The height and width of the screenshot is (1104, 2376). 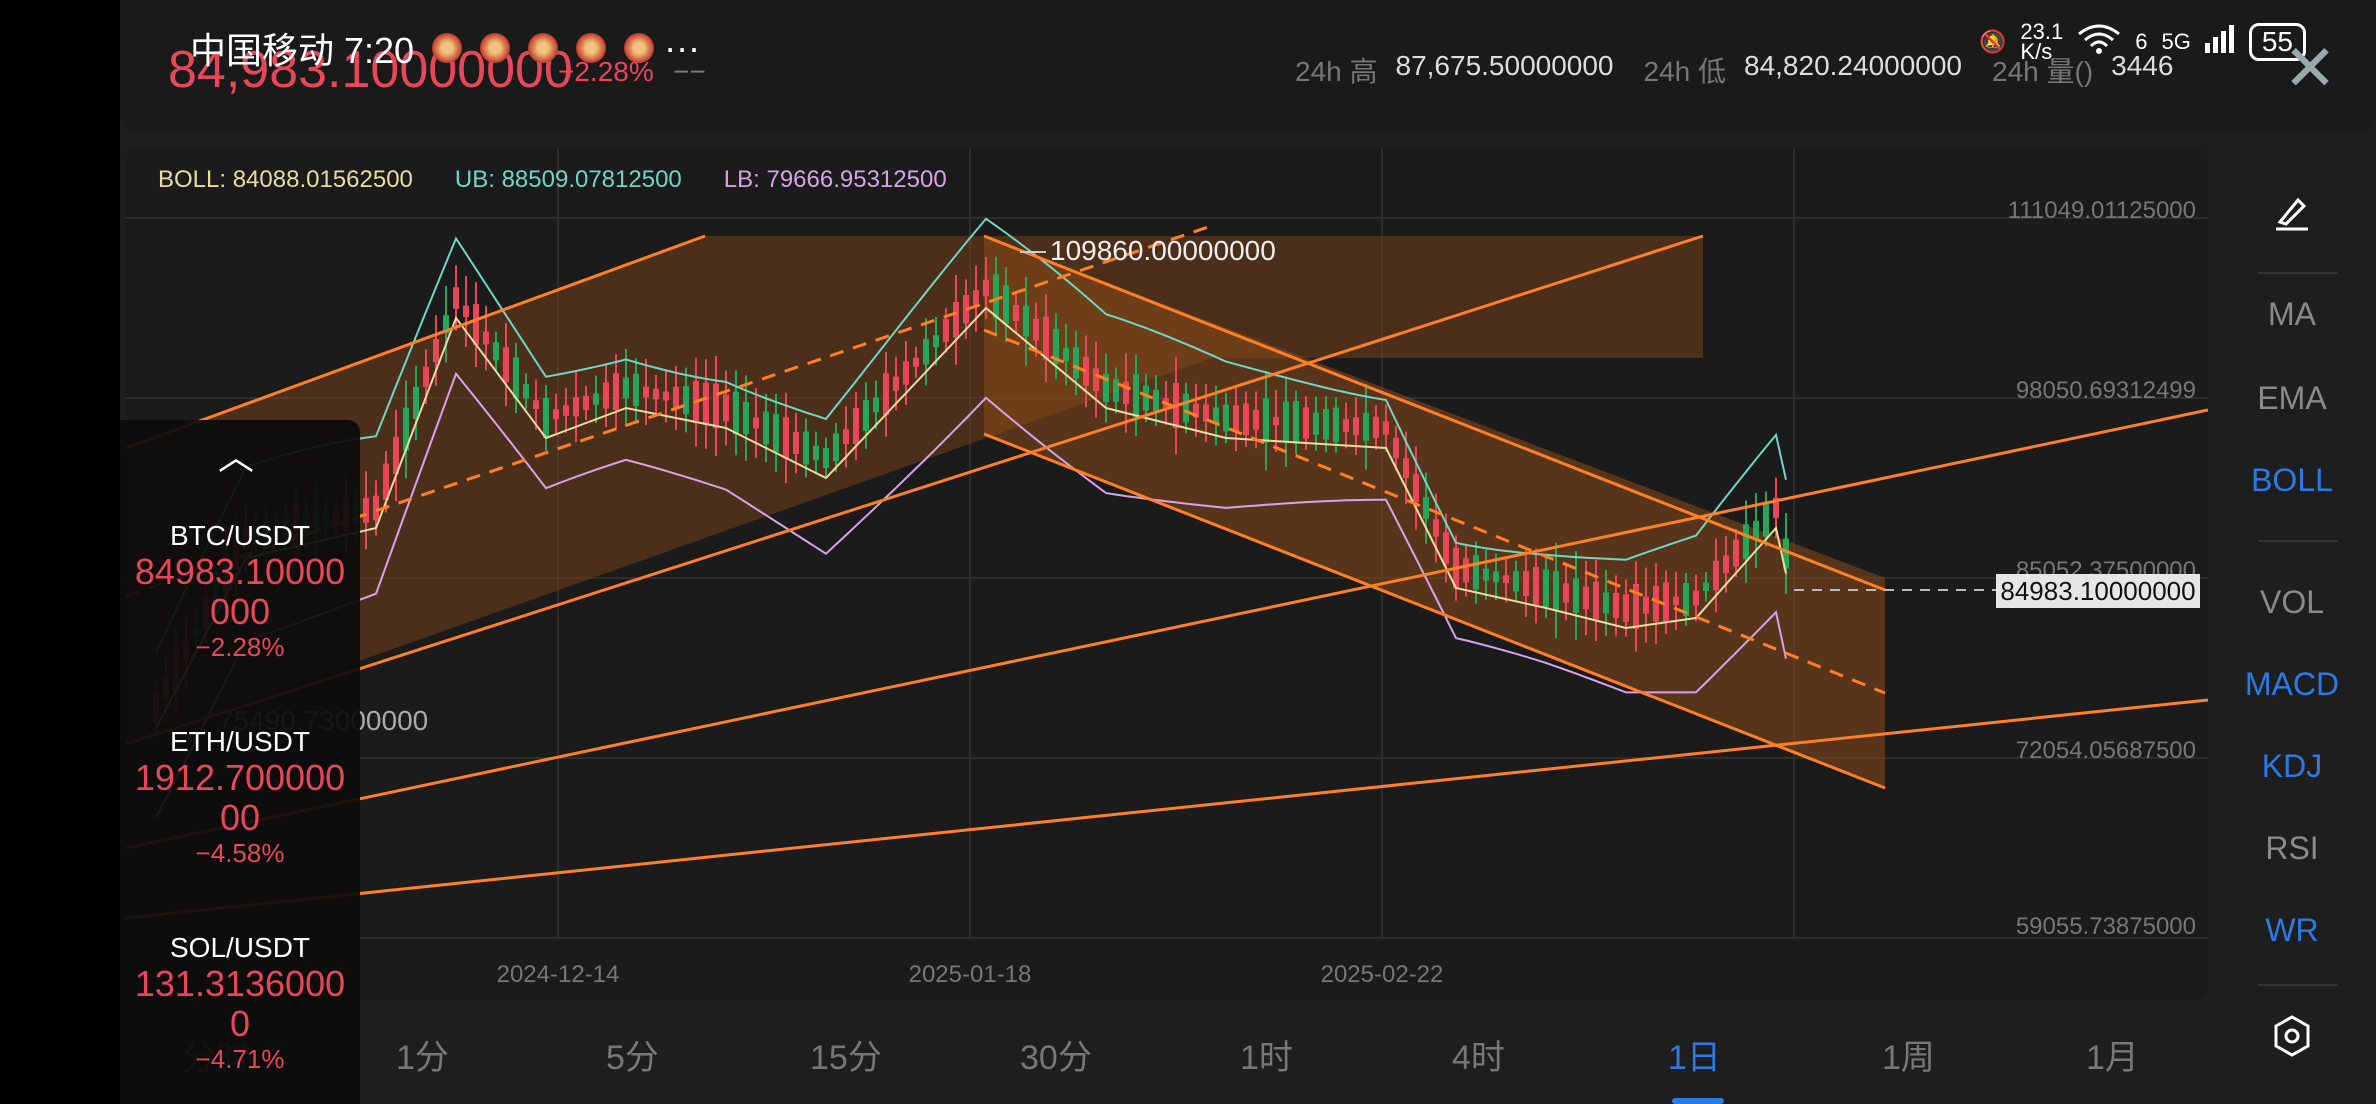 I want to click on volume-value: 3446, so click(x=2142, y=65).